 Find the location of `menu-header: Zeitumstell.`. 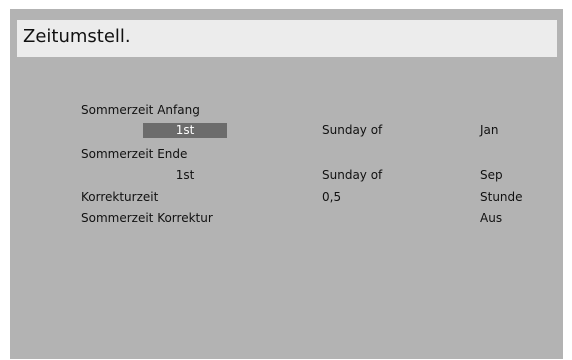

menu-header: Zeitumstell. is located at coordinates (287, 38).